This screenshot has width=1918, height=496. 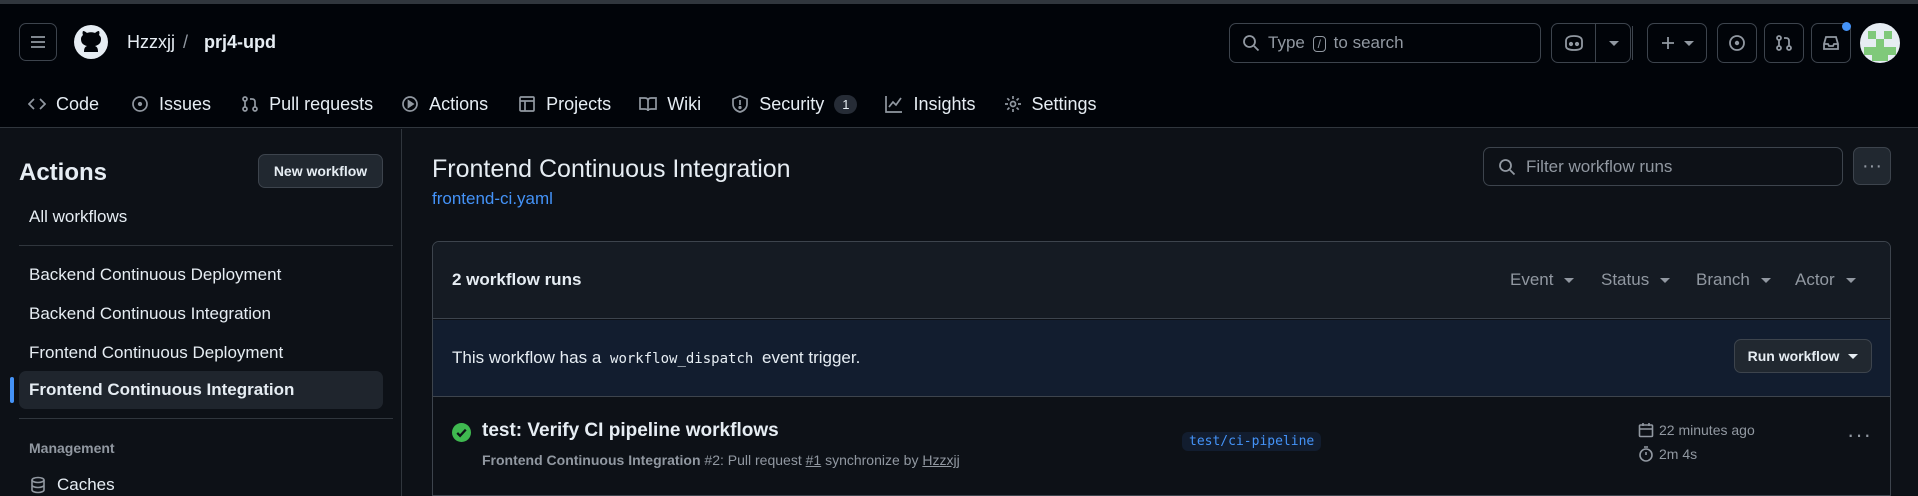 I want to click on sidebar-item-workflow: Frontend Continuous Deployment, so click(x=201, y=353).